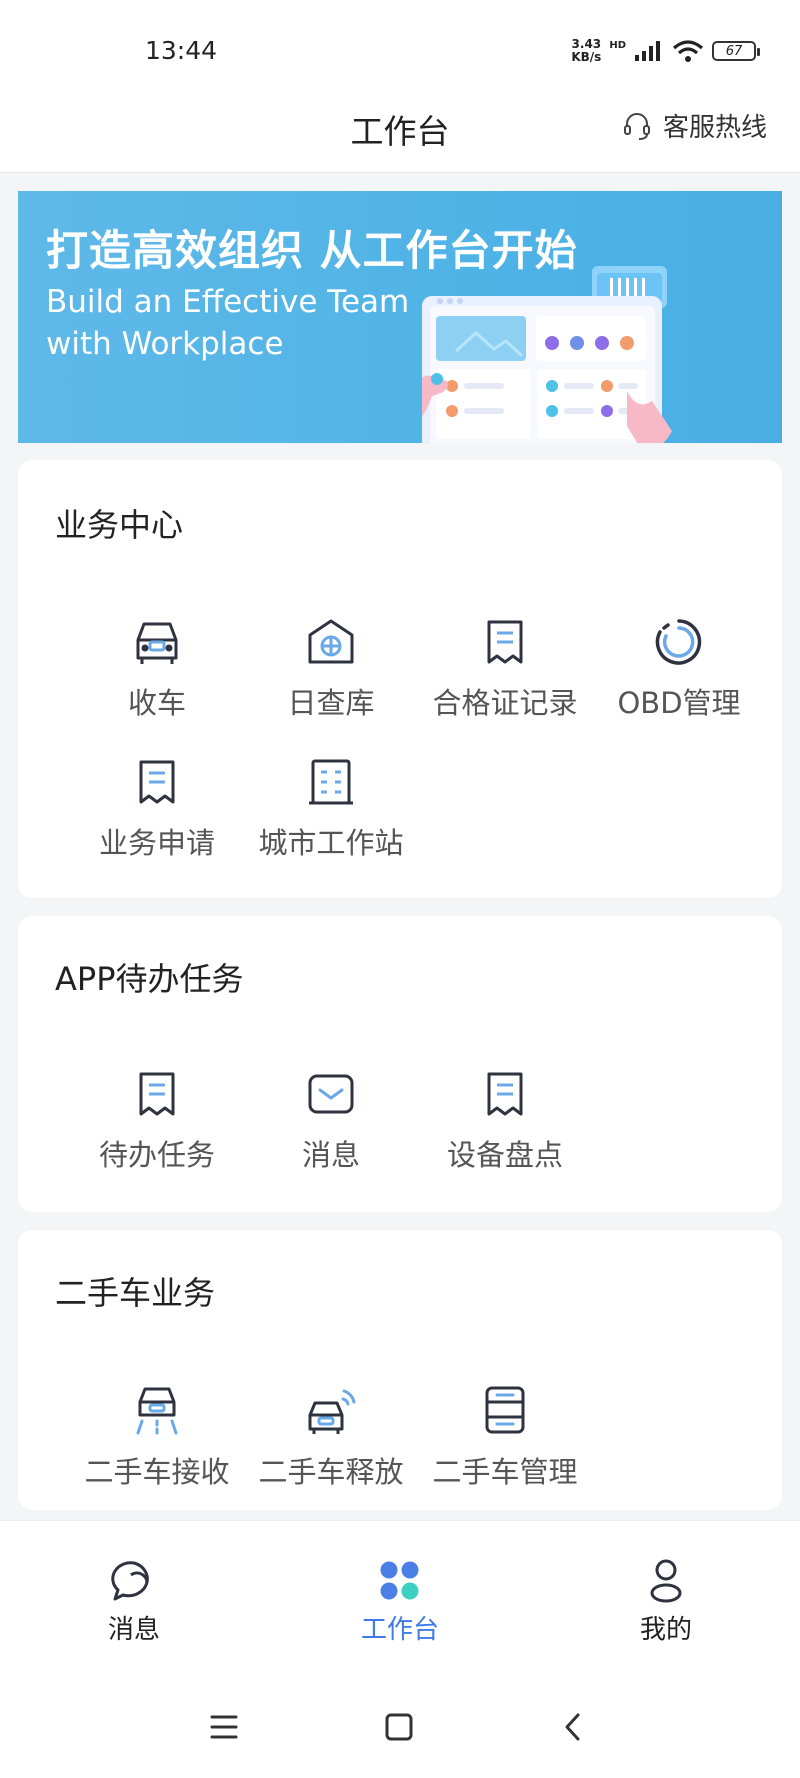 This screenshot has height=1778, width=800. Describe the element at coordinates (228, 323) in the screenshot. I see `banner-subtitle: Build an Effective Team with Workplace` at that location.